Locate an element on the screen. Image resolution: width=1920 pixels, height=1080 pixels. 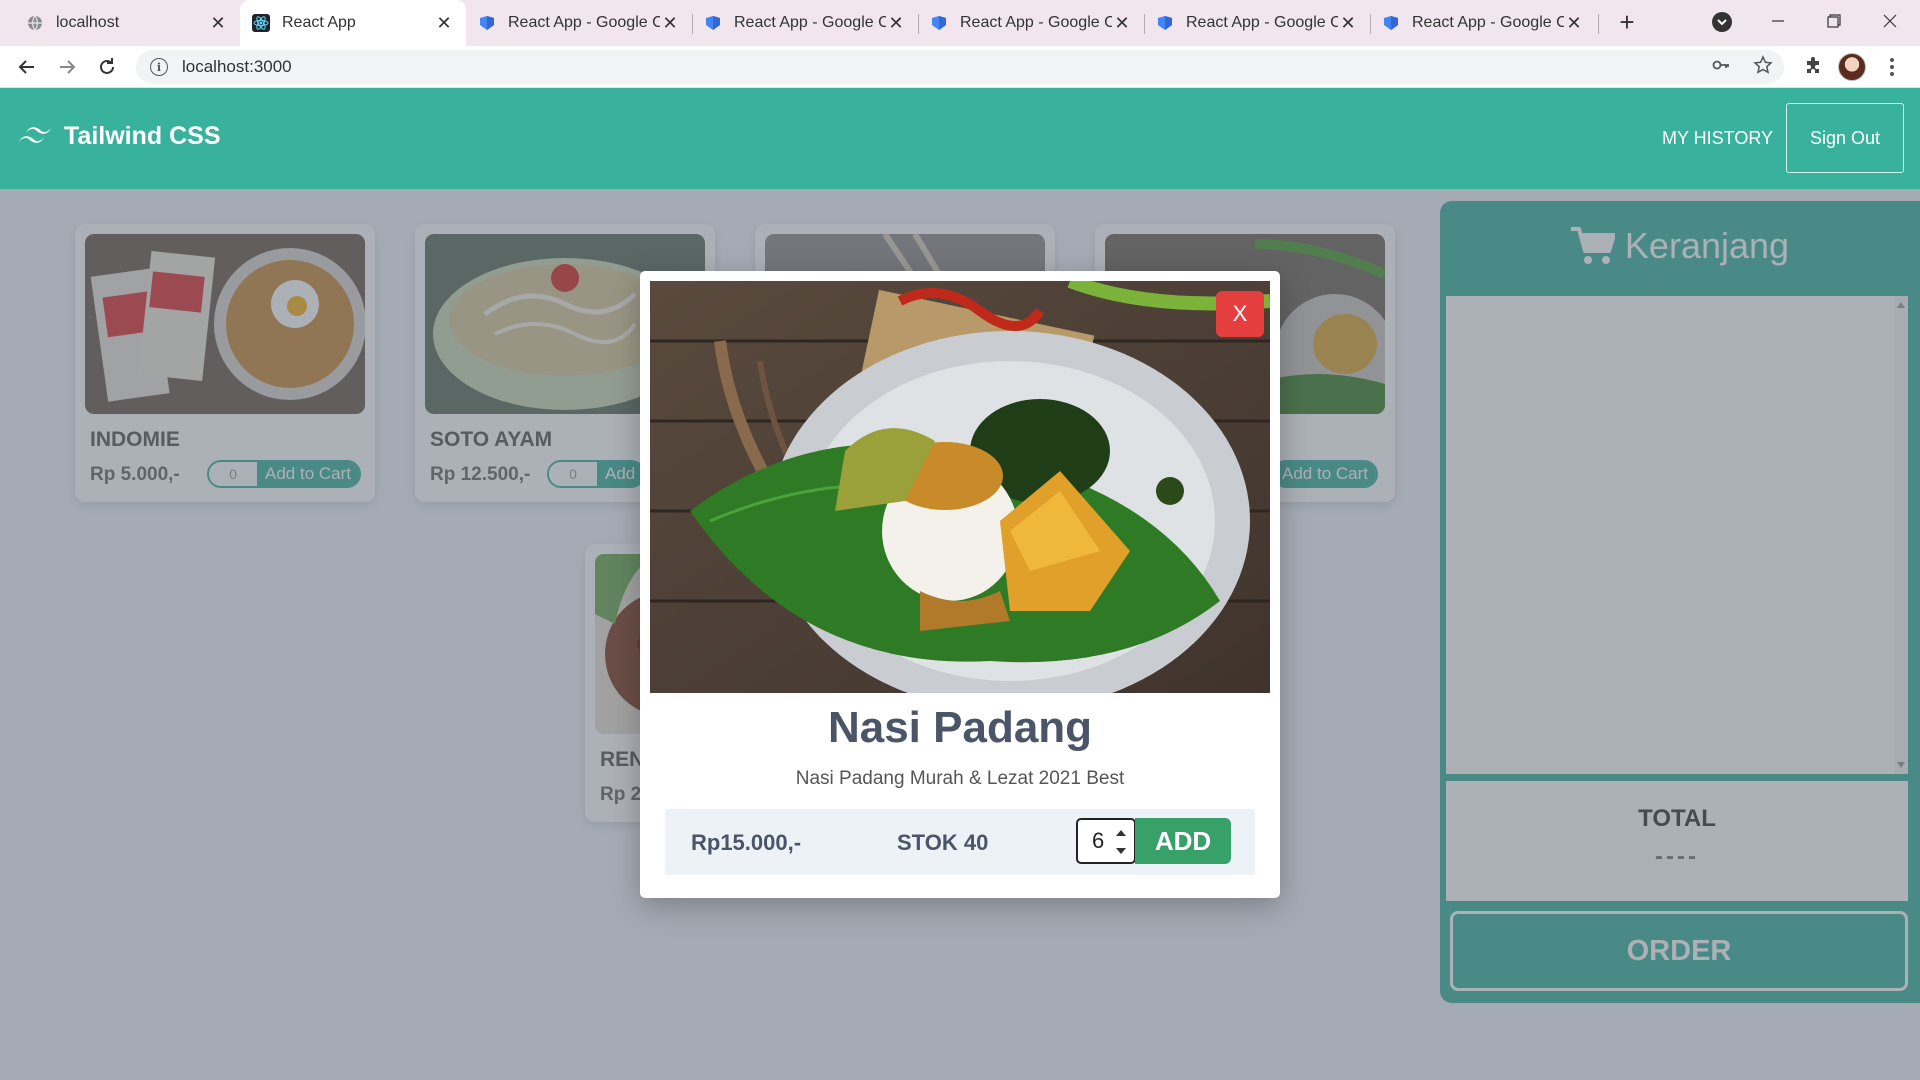
tab-react-app: React App ✕ is located at coordinates (353, 23).